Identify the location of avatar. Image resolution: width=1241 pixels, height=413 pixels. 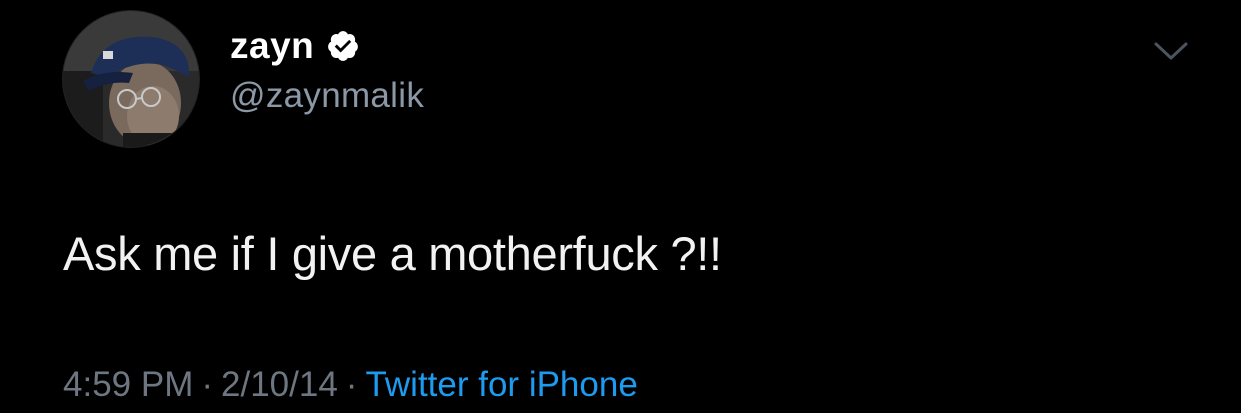
(131, 79).